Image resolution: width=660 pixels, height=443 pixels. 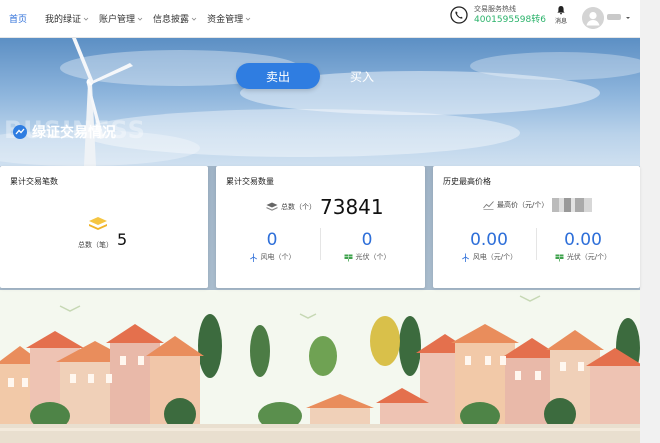 I want to click on solar-quantity: 0 光伏（个）, so click(x=367, y=246).